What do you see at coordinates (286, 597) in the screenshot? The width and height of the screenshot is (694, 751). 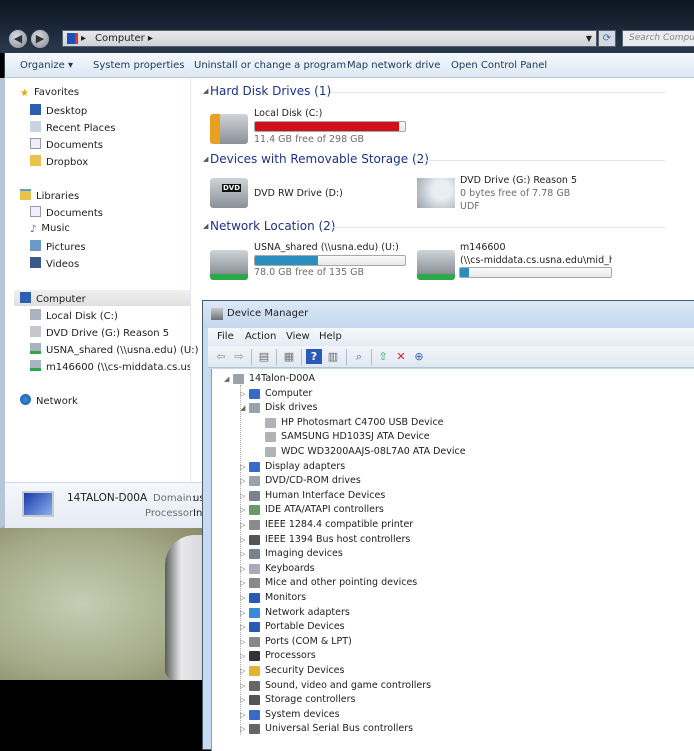 I see `tree-item-label: Monitors` at bounding box center [286, 597].